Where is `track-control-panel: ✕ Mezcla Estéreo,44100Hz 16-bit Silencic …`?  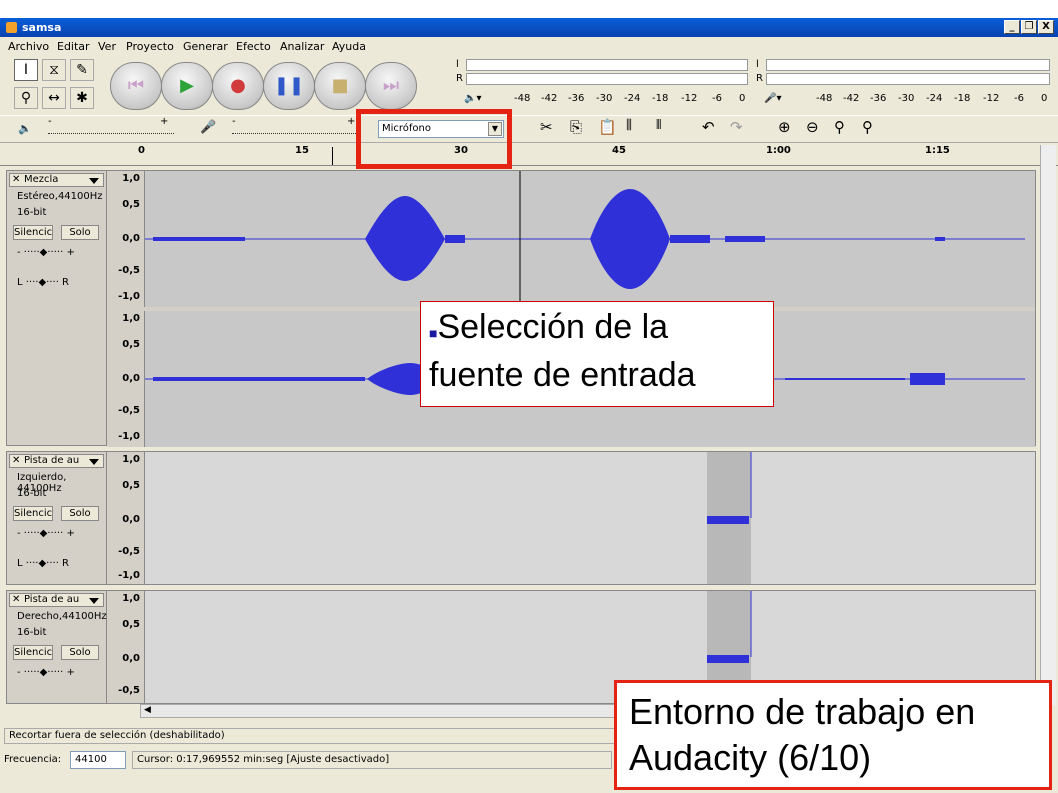 track-control-panel: ✕ Mezcla Estéreo,44100Hz 16-bit Silencic … is located at coordinates (57, 308).